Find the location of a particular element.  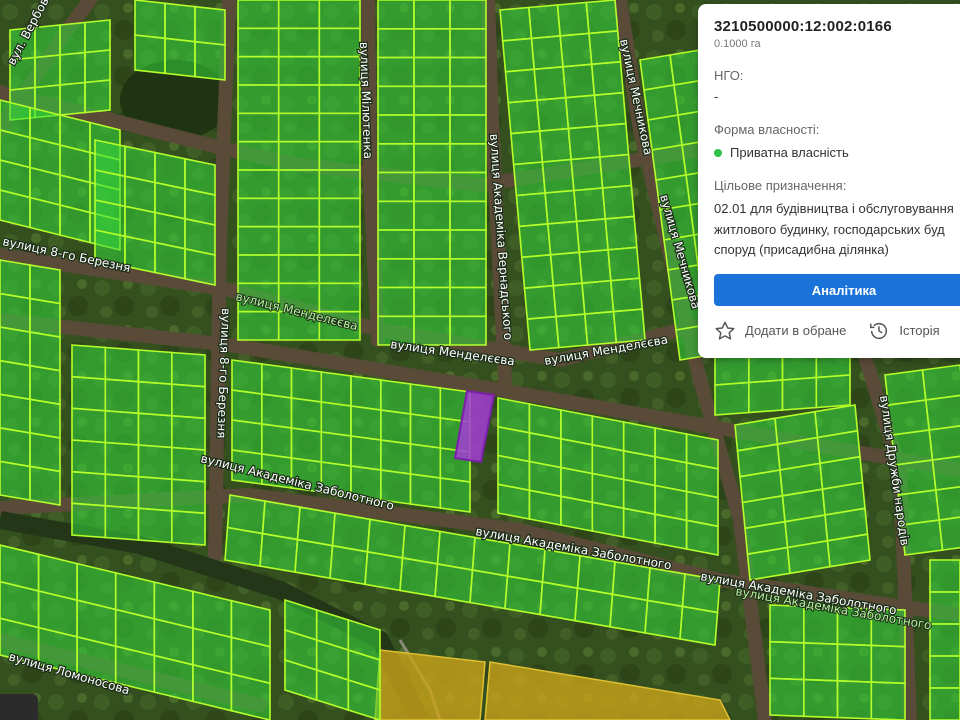

history-button: Історія is located at coordinates (904, 331).